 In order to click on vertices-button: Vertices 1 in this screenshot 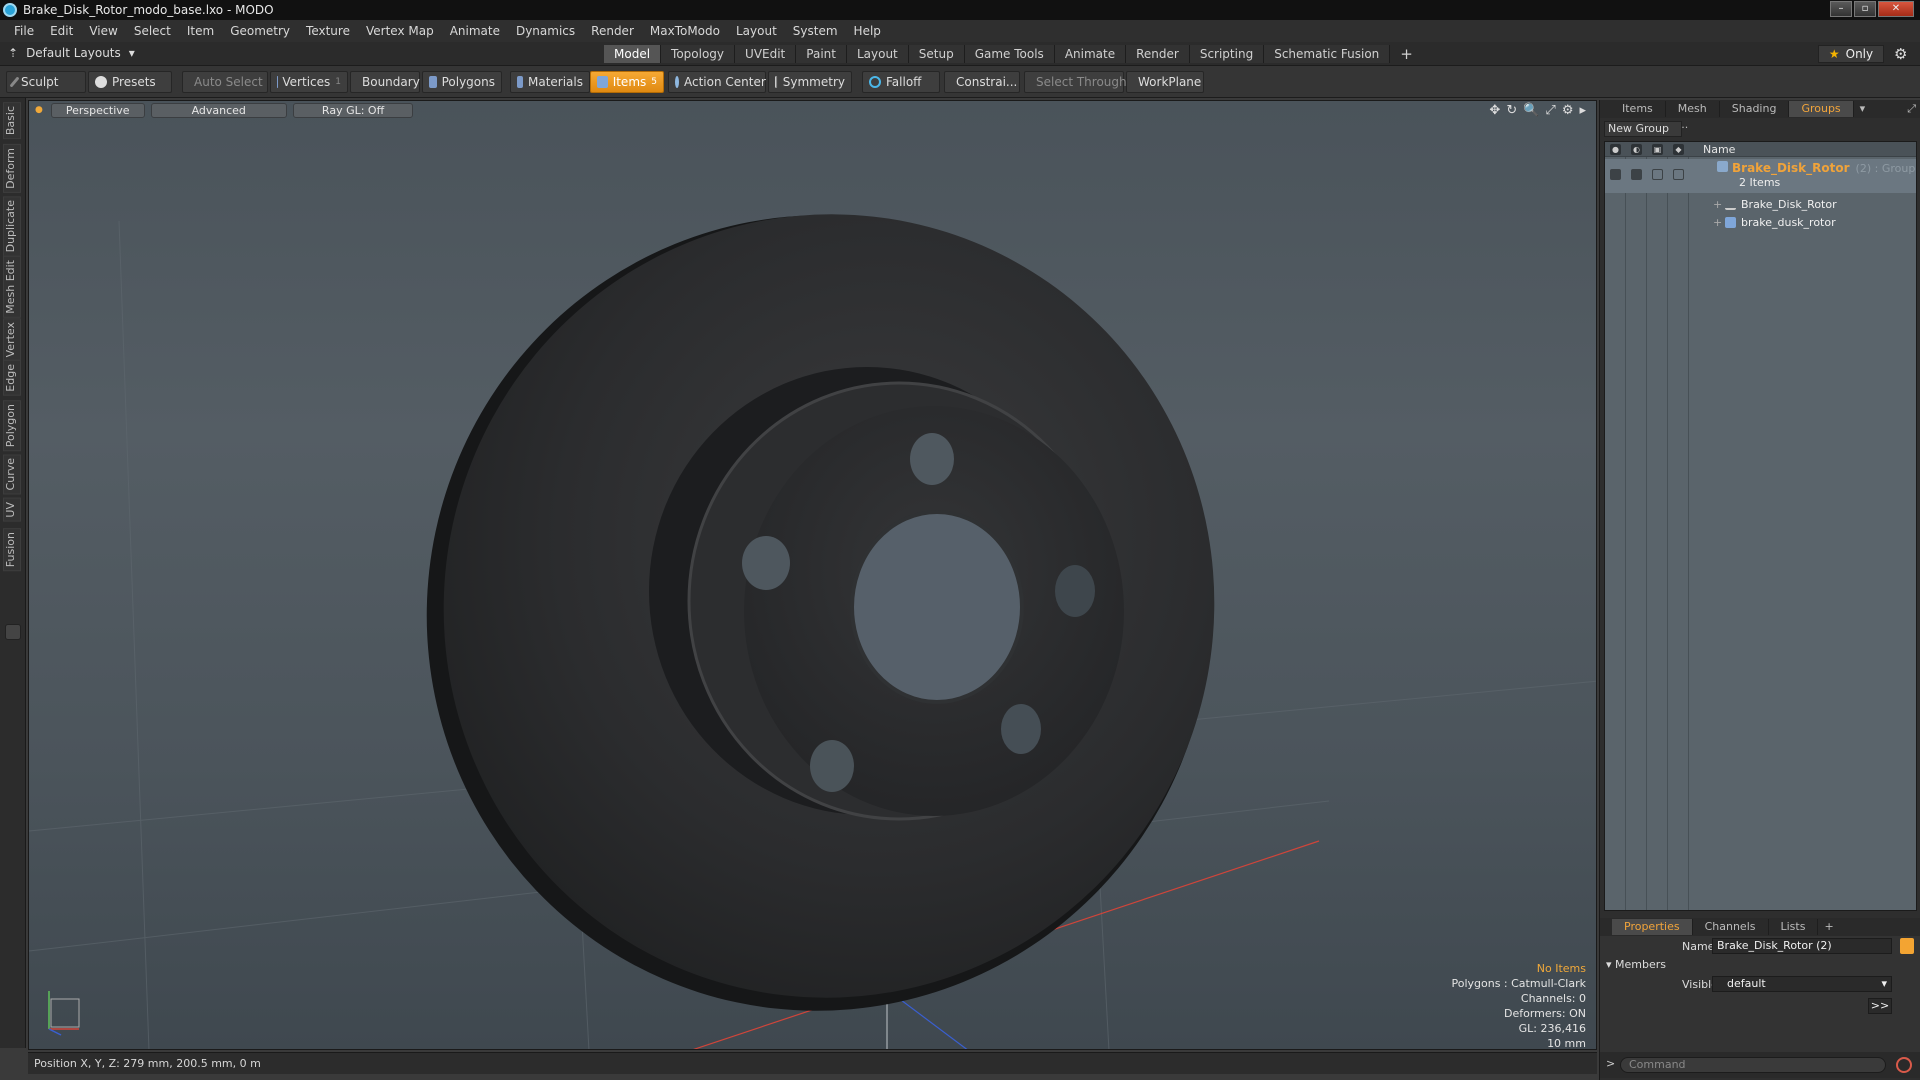, I will do `click(309, 82)`.